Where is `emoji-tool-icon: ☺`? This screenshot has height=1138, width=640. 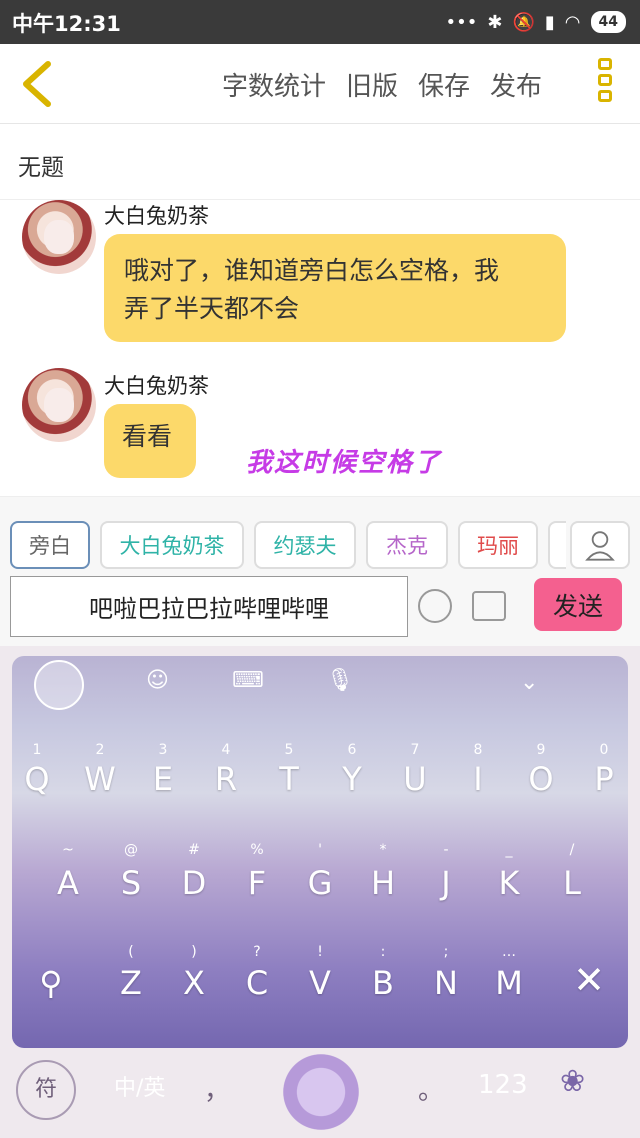
emoji-tool-icon: ☺ is located at coordinates (157, 680).